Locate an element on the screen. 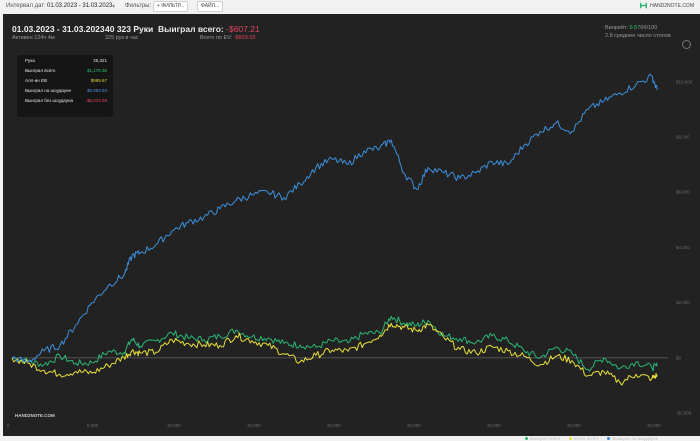 This screenshot has height=441, width=700. won-value: -$607.21 is located at coordinates (243, 29).